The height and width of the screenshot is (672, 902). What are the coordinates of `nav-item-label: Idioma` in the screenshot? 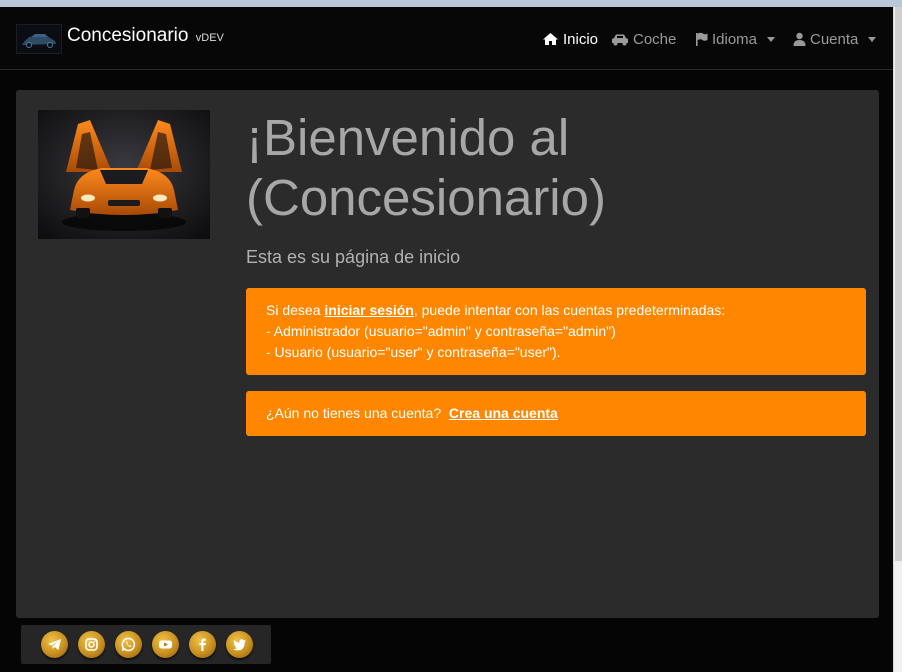 It's located at (735, 39).